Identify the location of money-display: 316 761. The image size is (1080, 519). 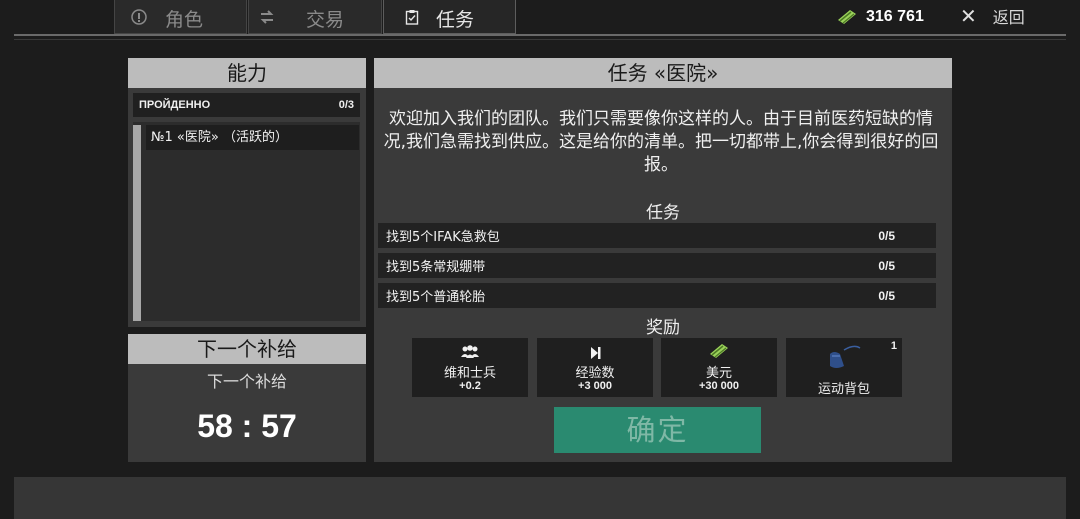
(880, 17).